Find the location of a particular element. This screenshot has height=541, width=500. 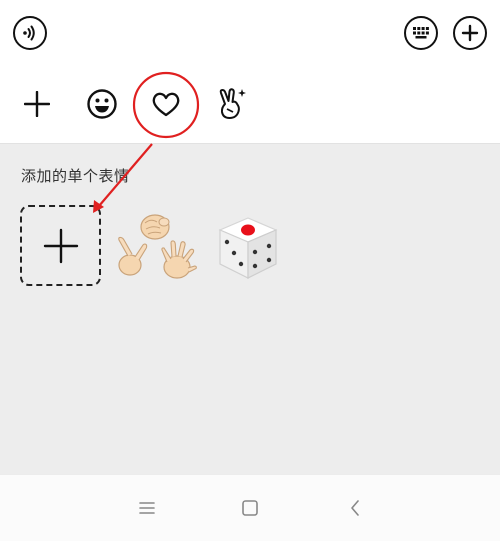

add-icon is located at coordinates (37, 104).